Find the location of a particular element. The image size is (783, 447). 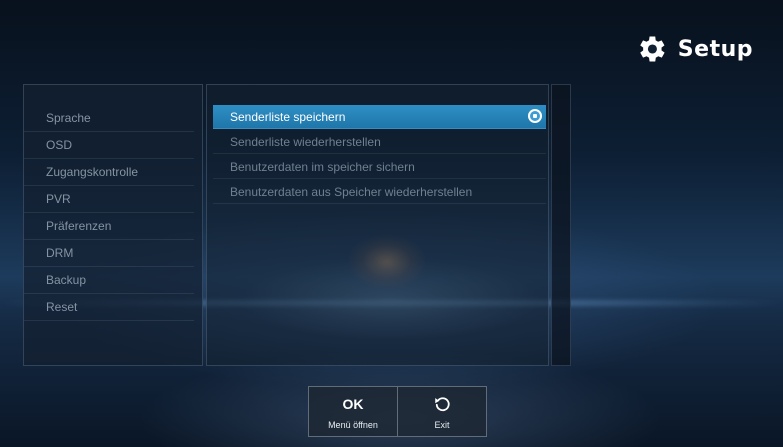

option-label: Benutzerdaten im speicher sichern is located at coordinates (322, 167).